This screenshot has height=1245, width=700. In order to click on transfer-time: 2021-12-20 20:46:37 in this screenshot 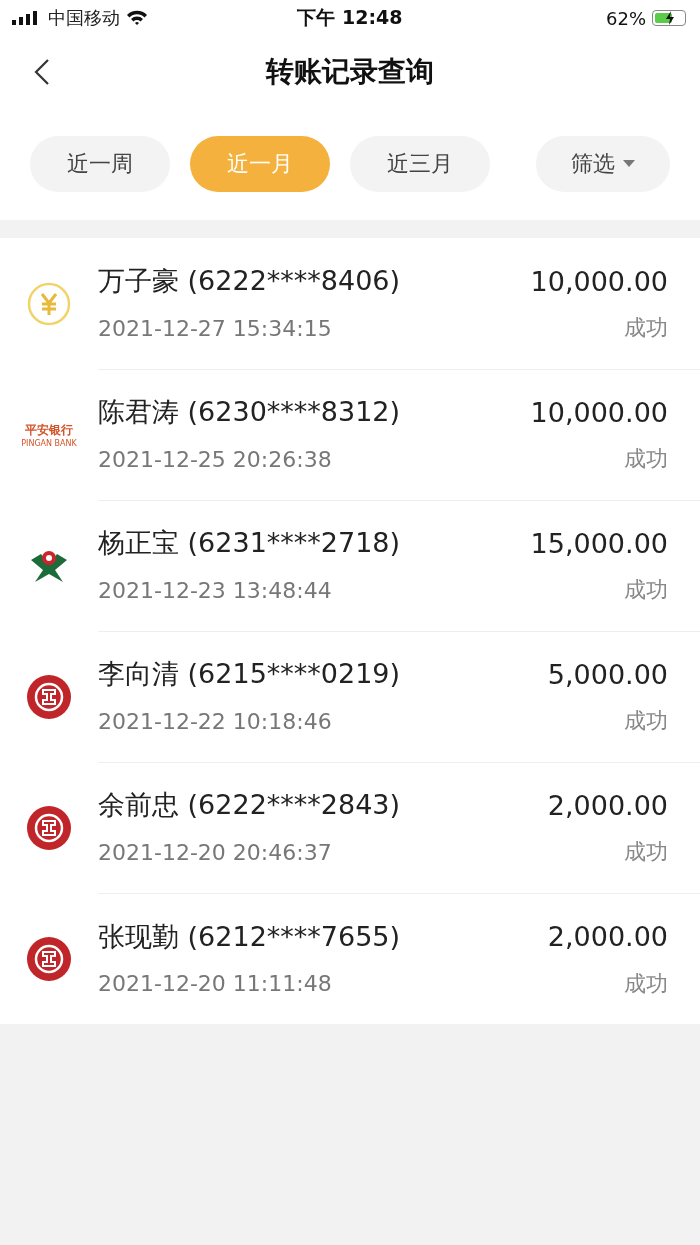, I will do `click(215, 852)`.